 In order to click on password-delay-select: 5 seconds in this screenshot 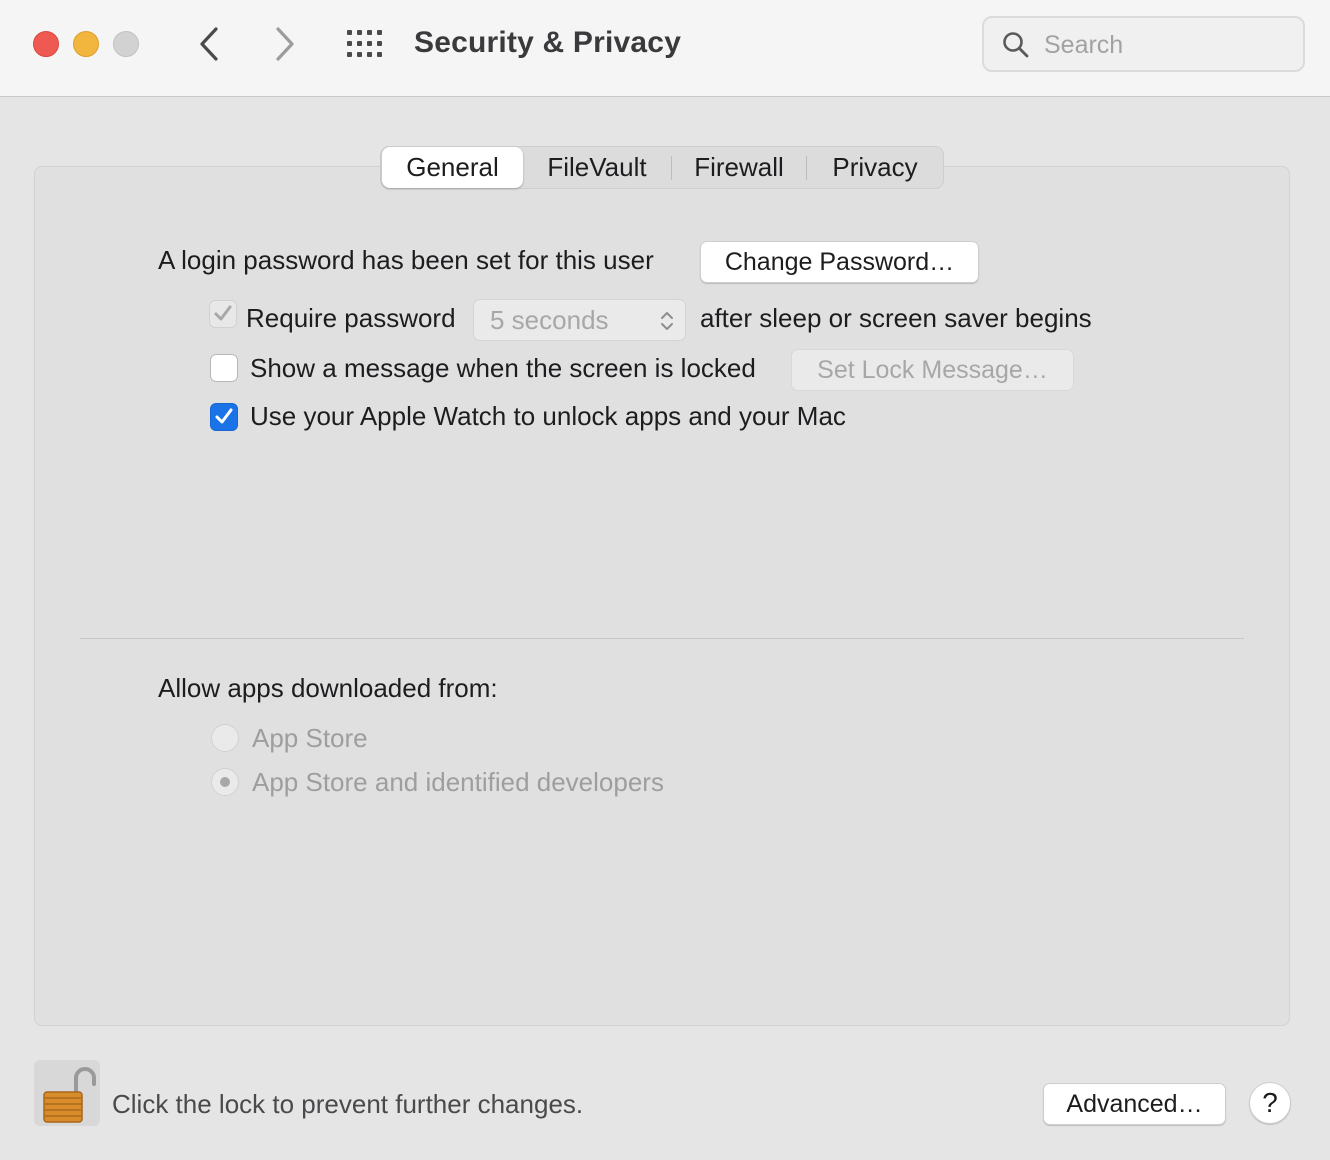, I will do `click(579, 320)`.